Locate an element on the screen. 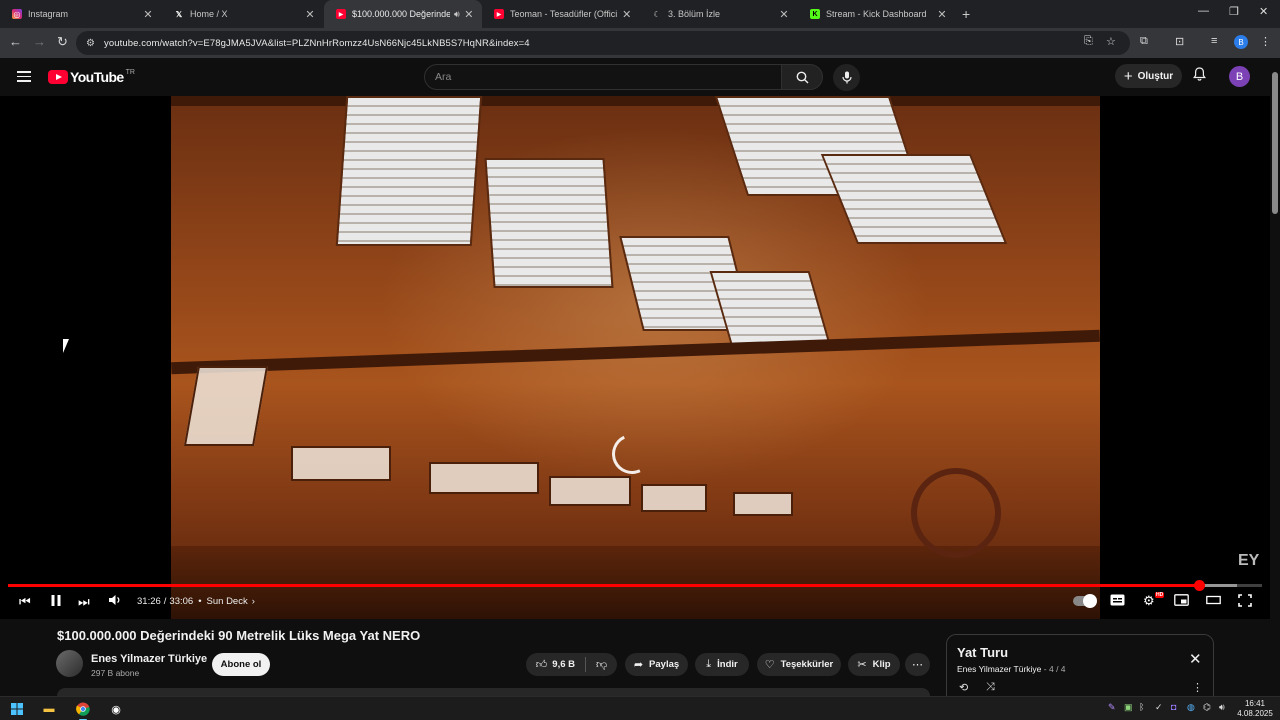  settings-gear-icon: ⚙ is located at coordinates (1149, 601).